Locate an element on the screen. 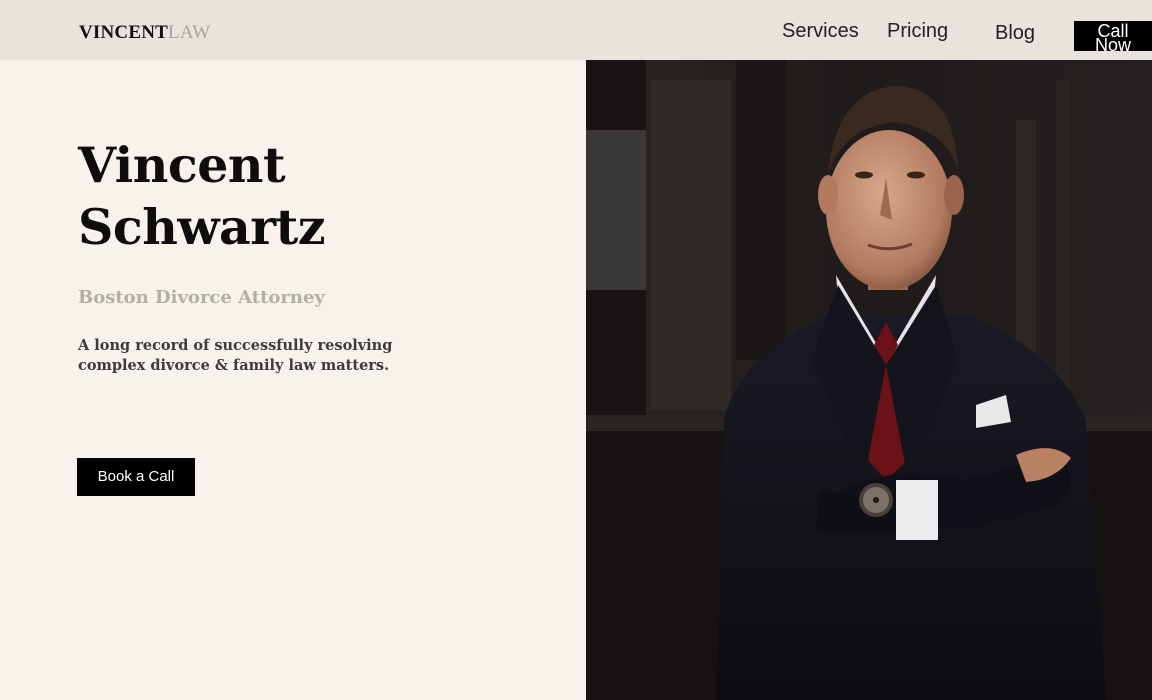 This screenshot has height=700, width=1152. call-now-line2: Now is located at coordinates (1112, 43).